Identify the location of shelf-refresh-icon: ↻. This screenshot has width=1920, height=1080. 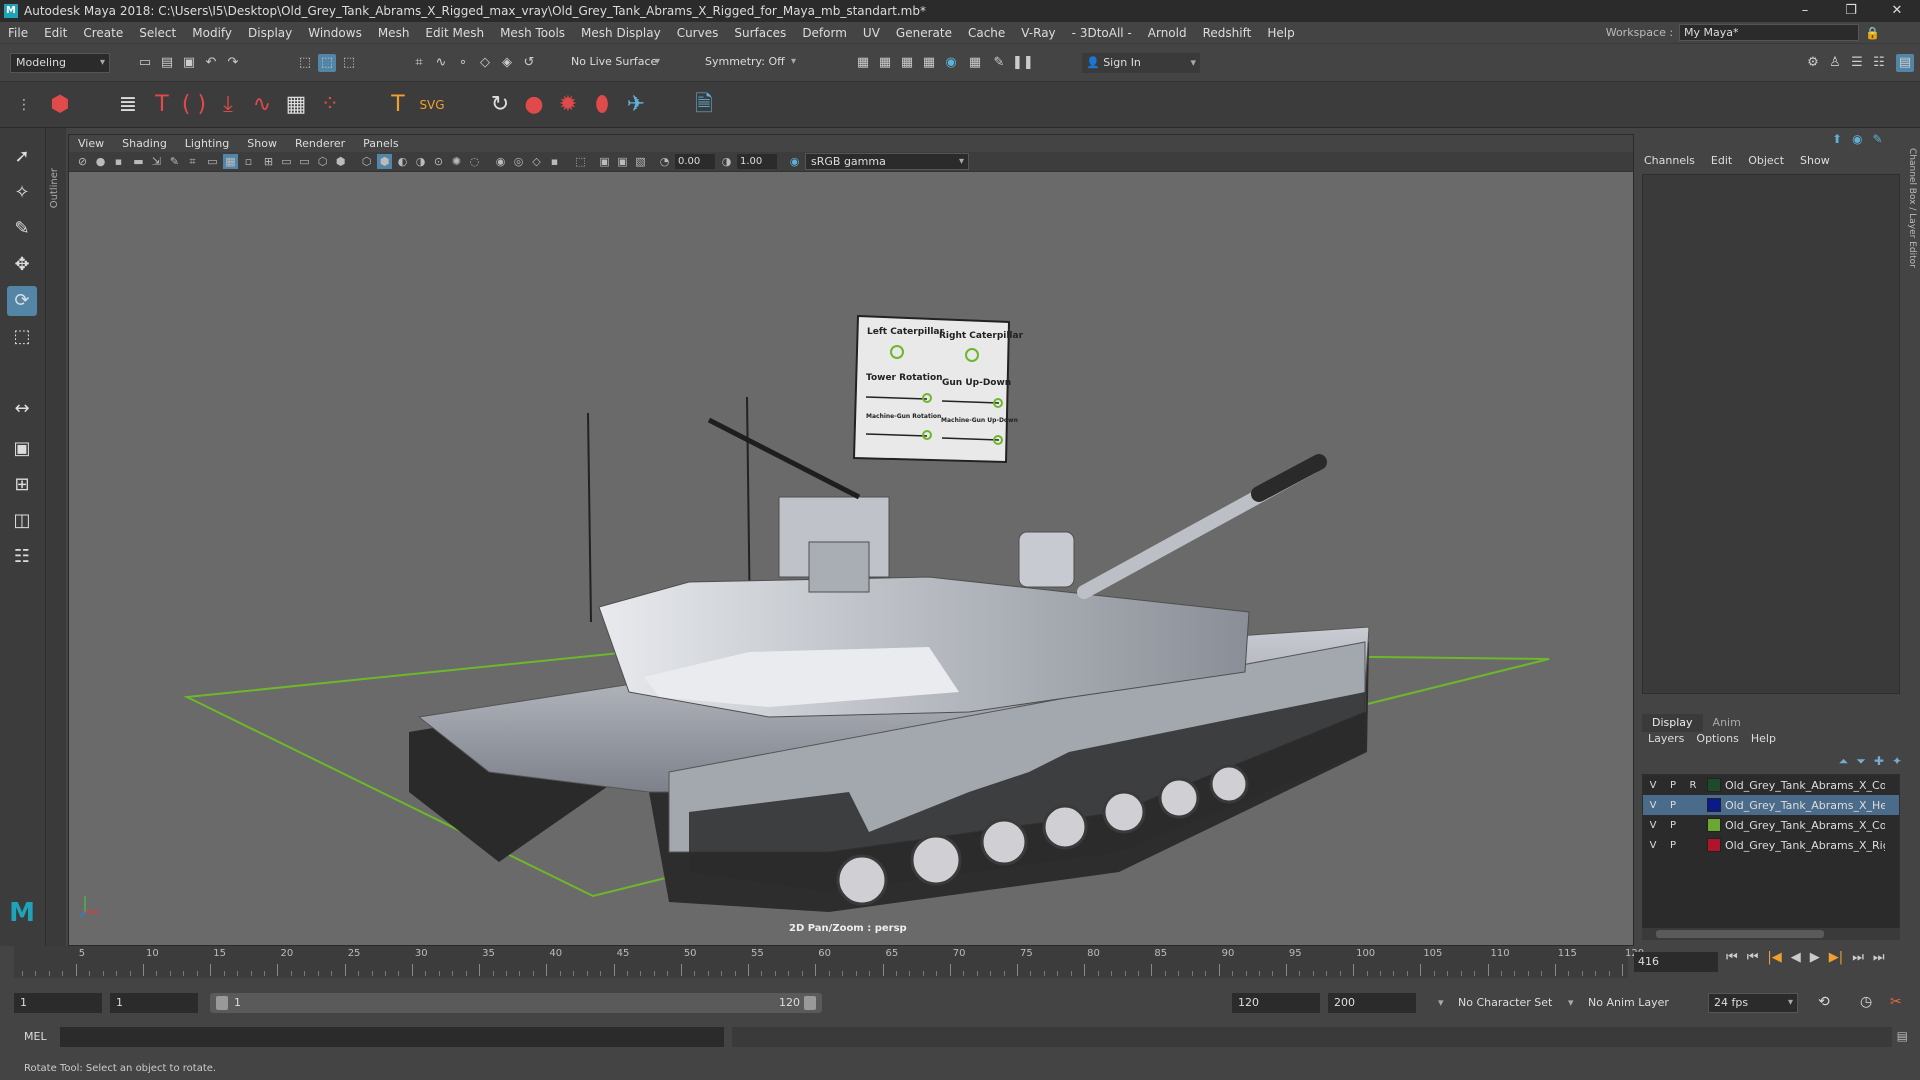
(500, 105).